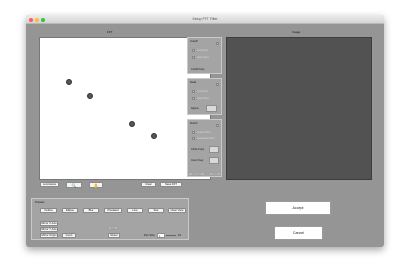 The width and height of the screenshot is (420, 280). I want to click on preset-clear-view-button: Clear View, so click(177, 210).